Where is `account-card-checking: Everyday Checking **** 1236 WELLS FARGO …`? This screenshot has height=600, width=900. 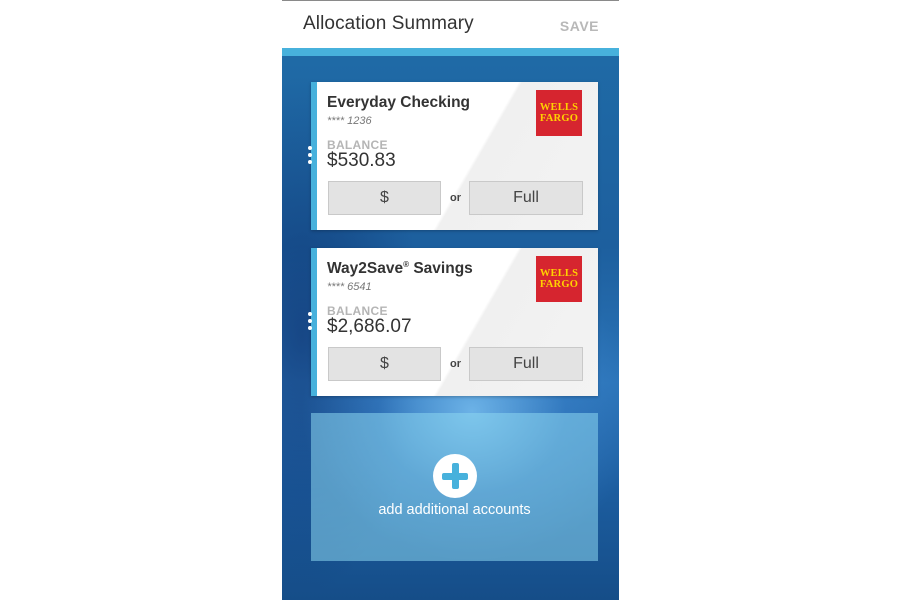 account-card-checking: Everyday Checking **** 1236 WELLS FARGO … is located at coordinates (453, 156).